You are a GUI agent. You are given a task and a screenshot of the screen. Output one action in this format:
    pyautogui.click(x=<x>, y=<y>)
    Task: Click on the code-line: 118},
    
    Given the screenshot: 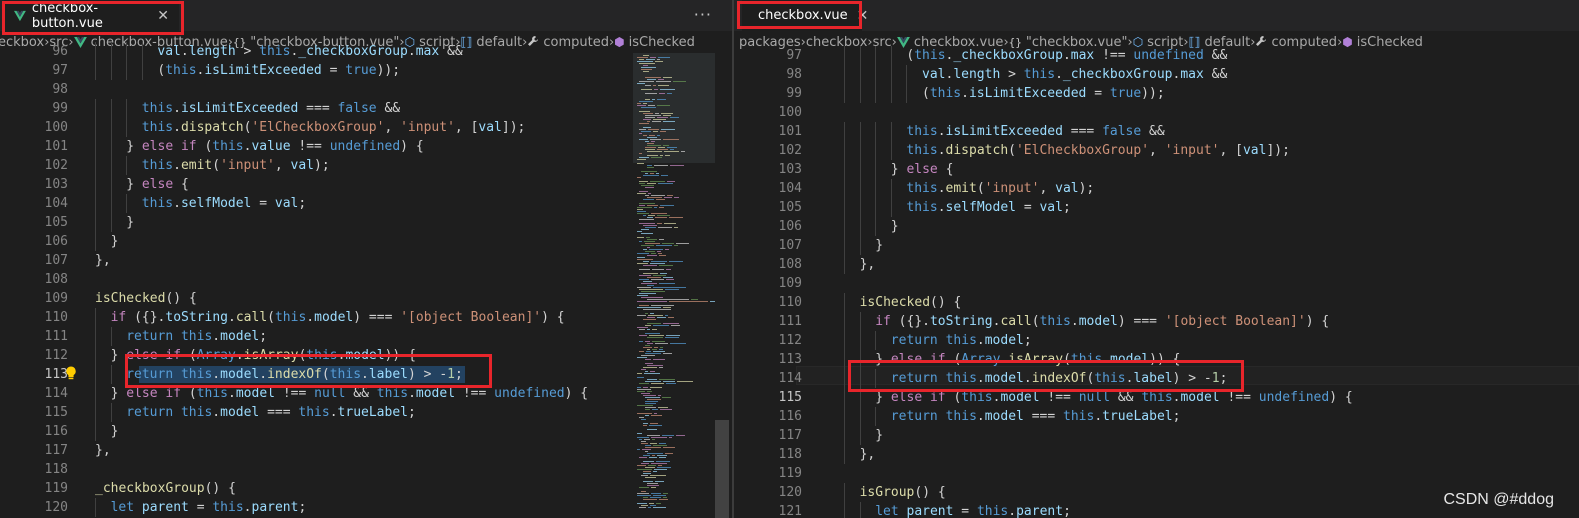 What is the action you would take?
    pyautogui.click(x=1156, y=454)
    